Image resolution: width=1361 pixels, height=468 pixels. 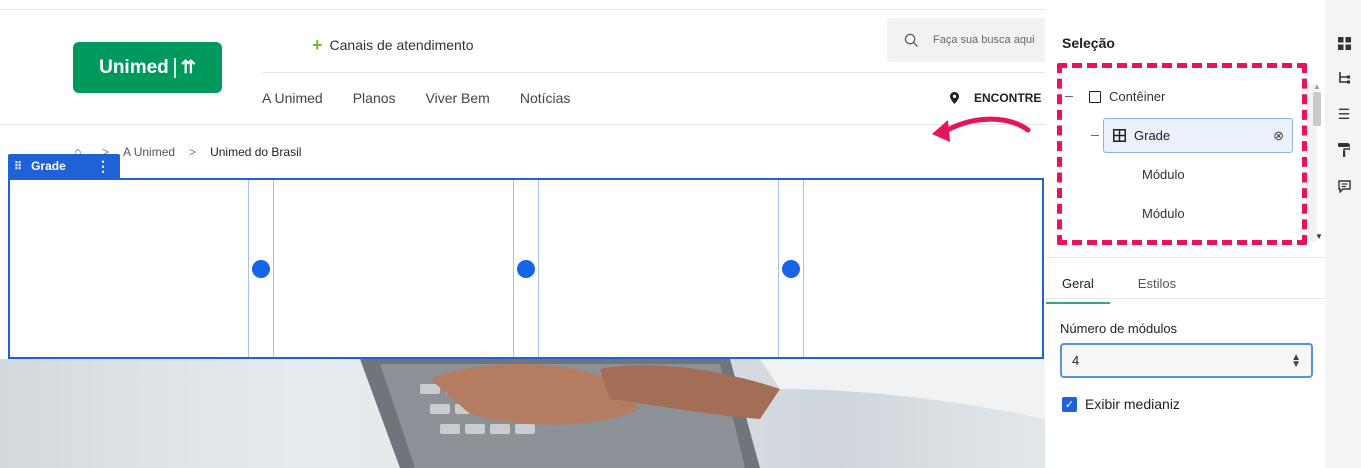 What do you see at coordinates (292, 98) in the screenshot?
I see `nav-item-a-unimed: A Unimed` at bounding box center [292, 98].